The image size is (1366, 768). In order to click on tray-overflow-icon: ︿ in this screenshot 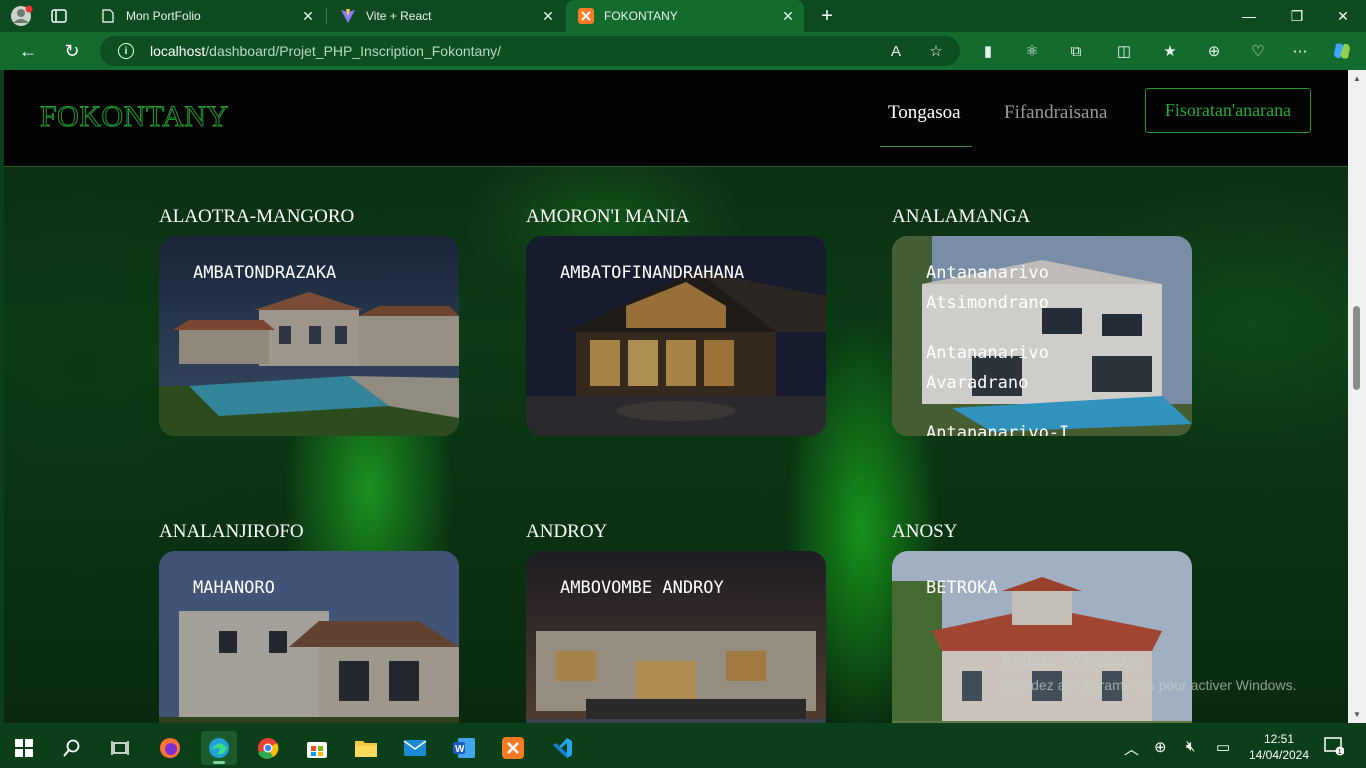, I will do `click(1131, 748)`.